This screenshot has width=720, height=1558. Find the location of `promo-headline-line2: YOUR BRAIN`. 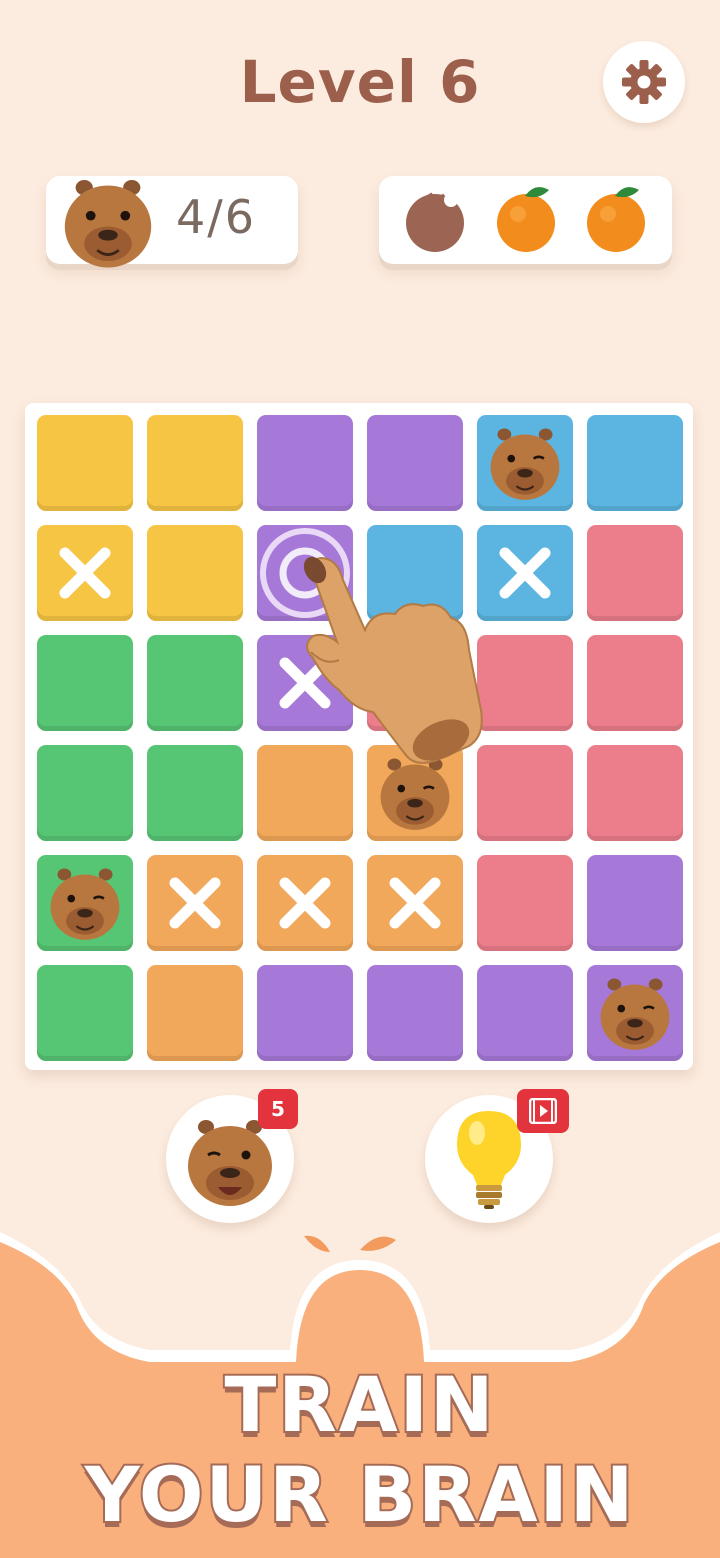

promo-headline-line2: YOUR BRAIN is located at coordinates (359, 1494).